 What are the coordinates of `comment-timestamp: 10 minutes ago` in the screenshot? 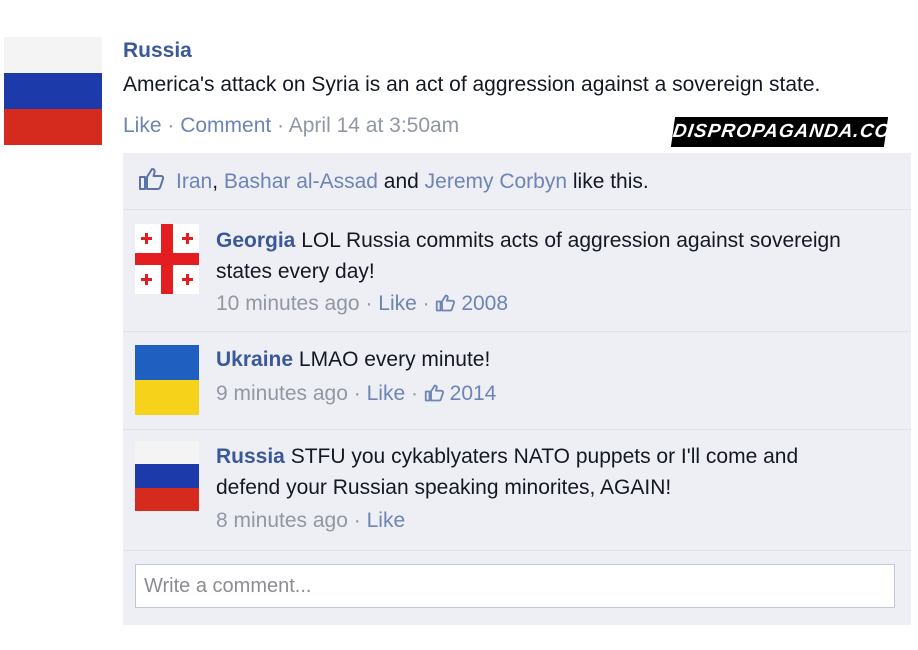 It's located at (288, 303).